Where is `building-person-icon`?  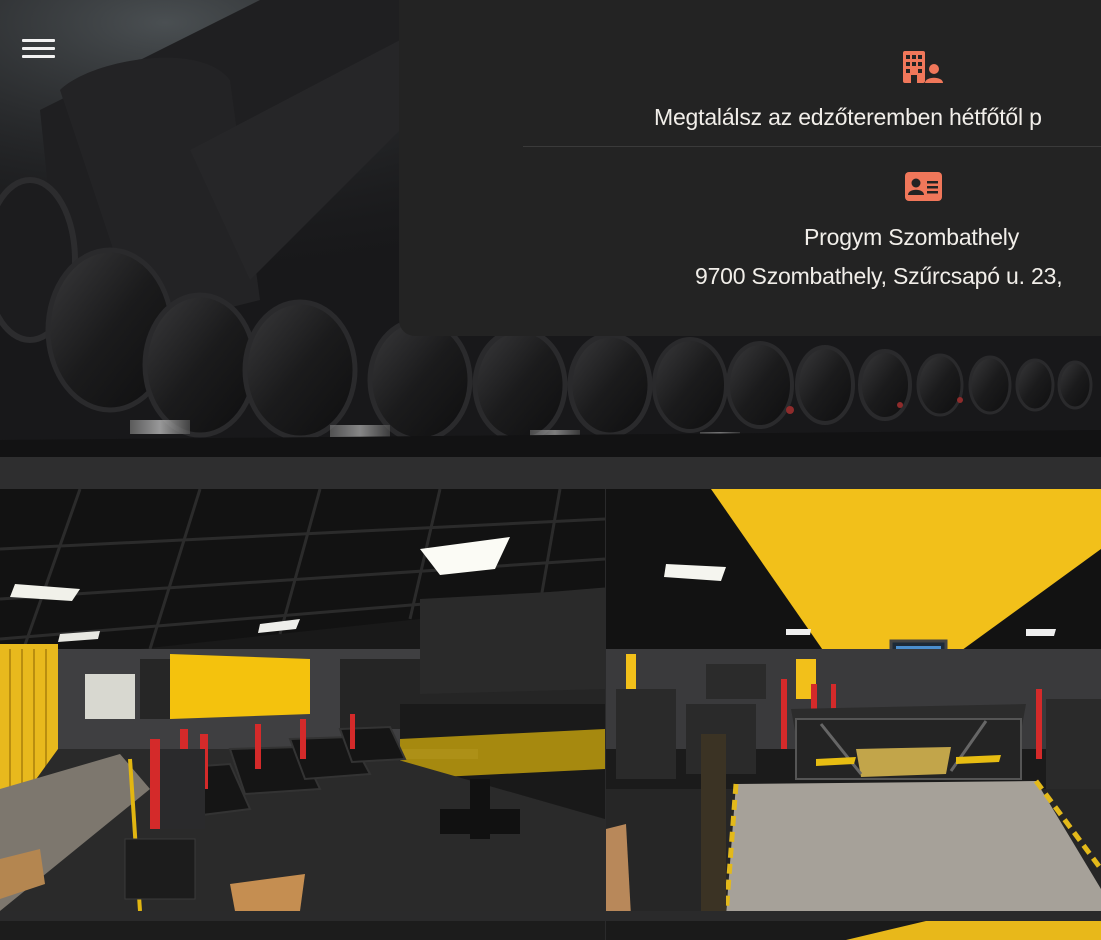
building-person-icon is located at coordinates (923, 67).